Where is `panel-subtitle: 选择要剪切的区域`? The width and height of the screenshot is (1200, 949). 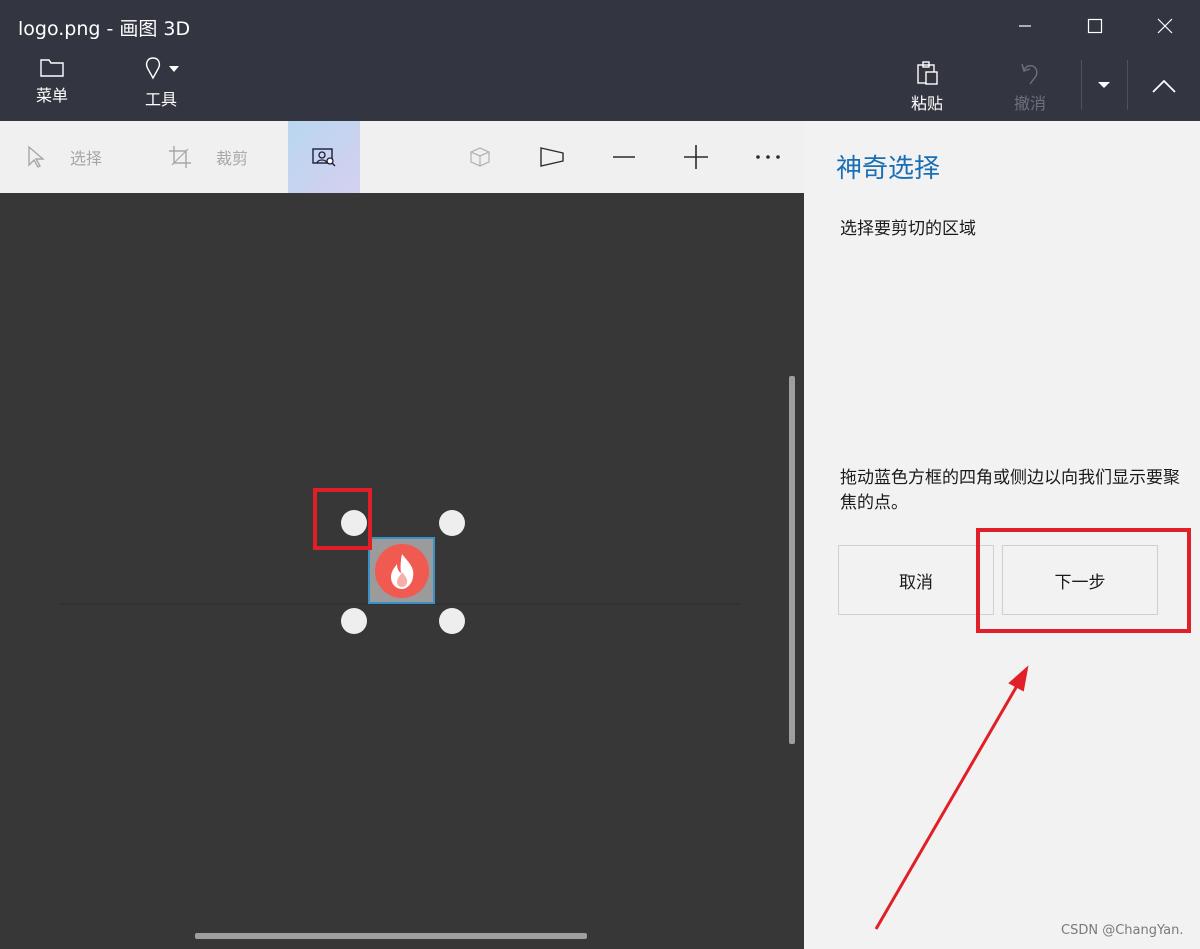 panel-subtitle: 选择要剪切的区域 is located at coordinates (908, 229).